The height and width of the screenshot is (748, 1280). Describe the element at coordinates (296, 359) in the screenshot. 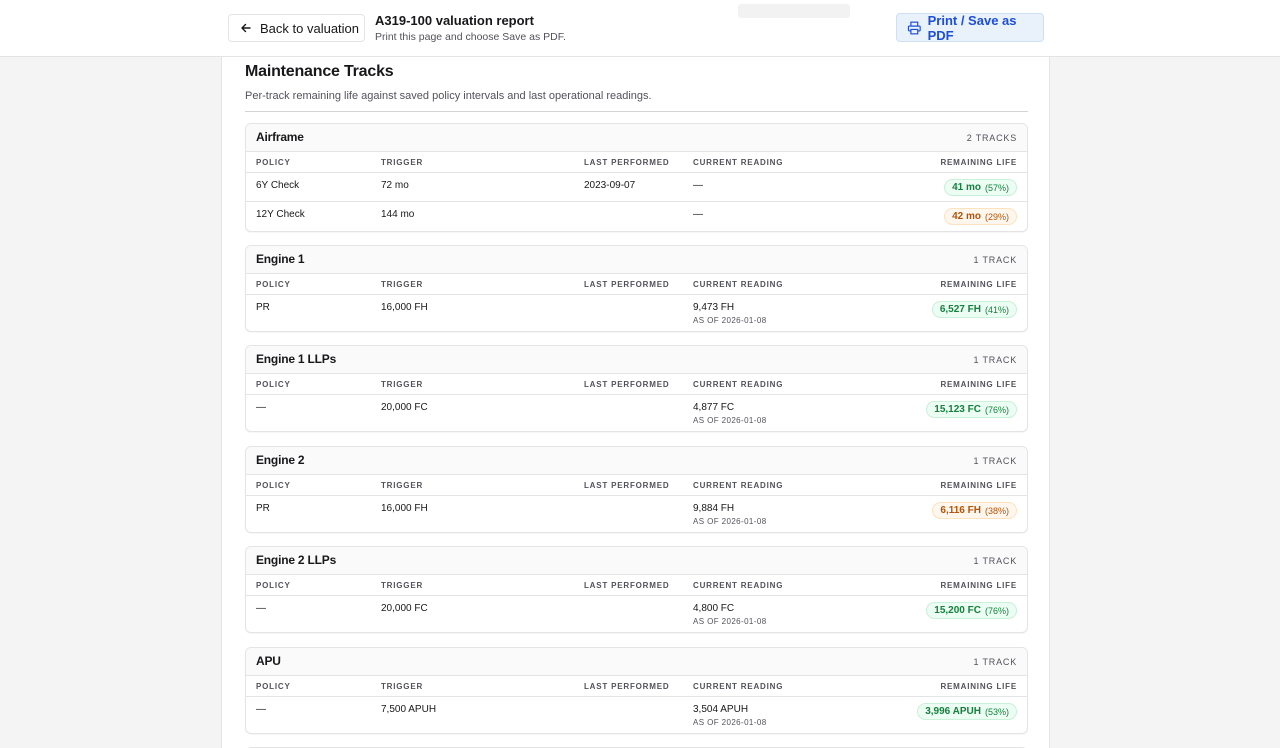

I see `group-name: Engine 1 LLPs` at that location.